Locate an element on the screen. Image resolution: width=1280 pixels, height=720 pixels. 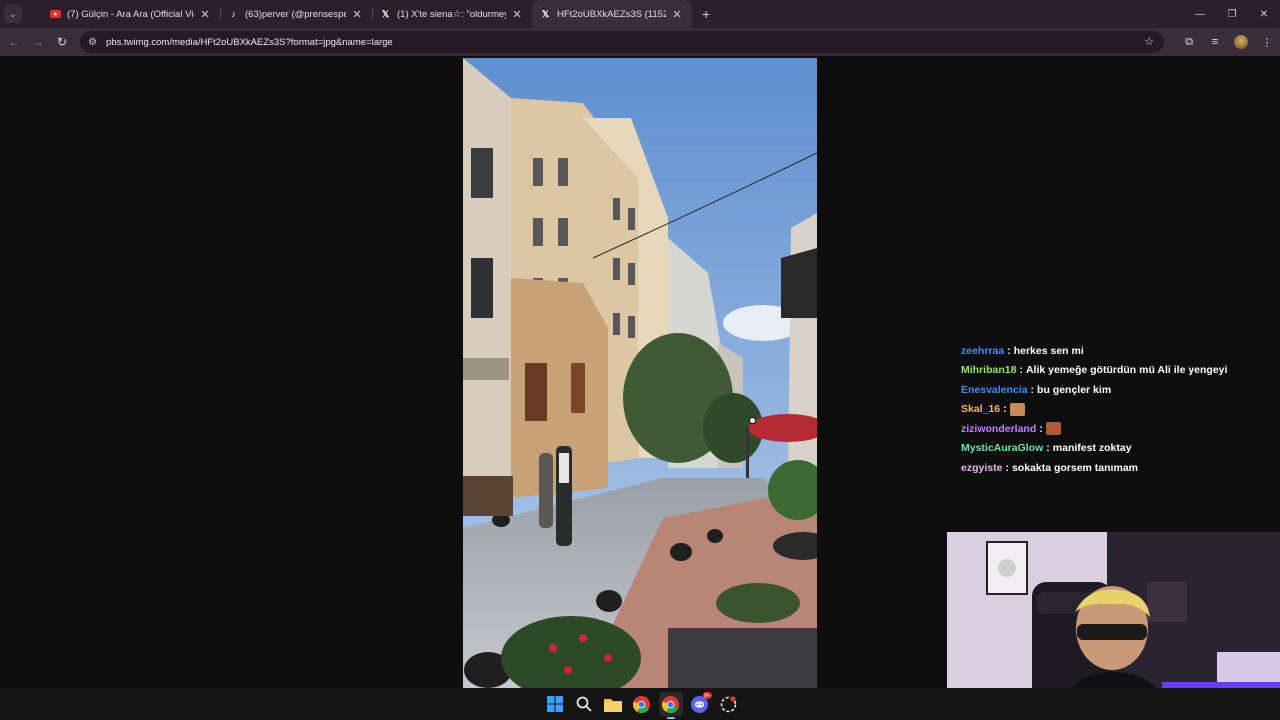
tab-search-button: ⌄ is located at coordinates (13, 14).